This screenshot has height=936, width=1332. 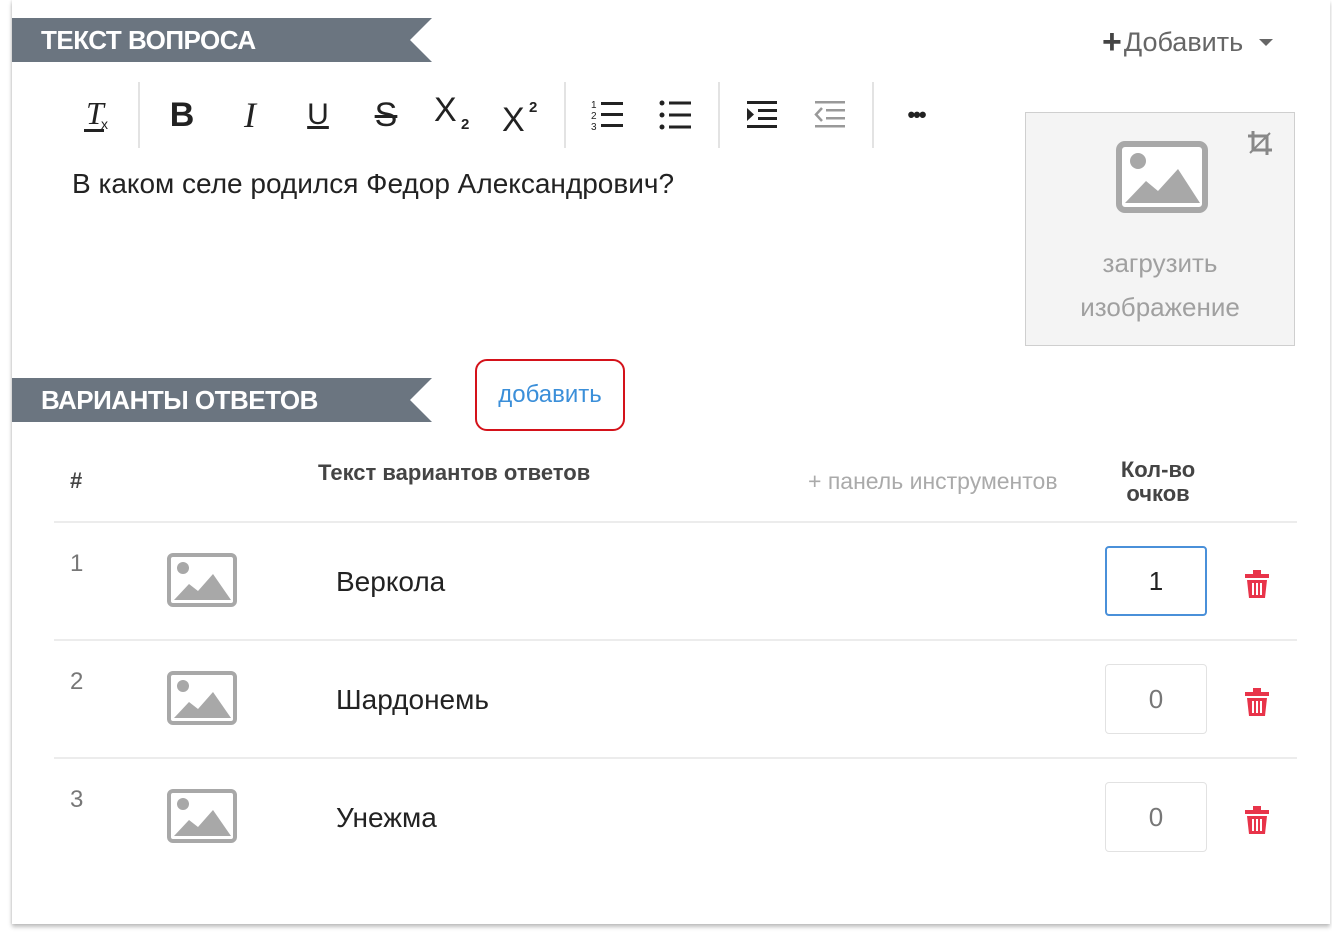 What do you see at coordinates (250, 115) in the screenshot?
I see `italic-button: I` at bounding box center [250, 115].